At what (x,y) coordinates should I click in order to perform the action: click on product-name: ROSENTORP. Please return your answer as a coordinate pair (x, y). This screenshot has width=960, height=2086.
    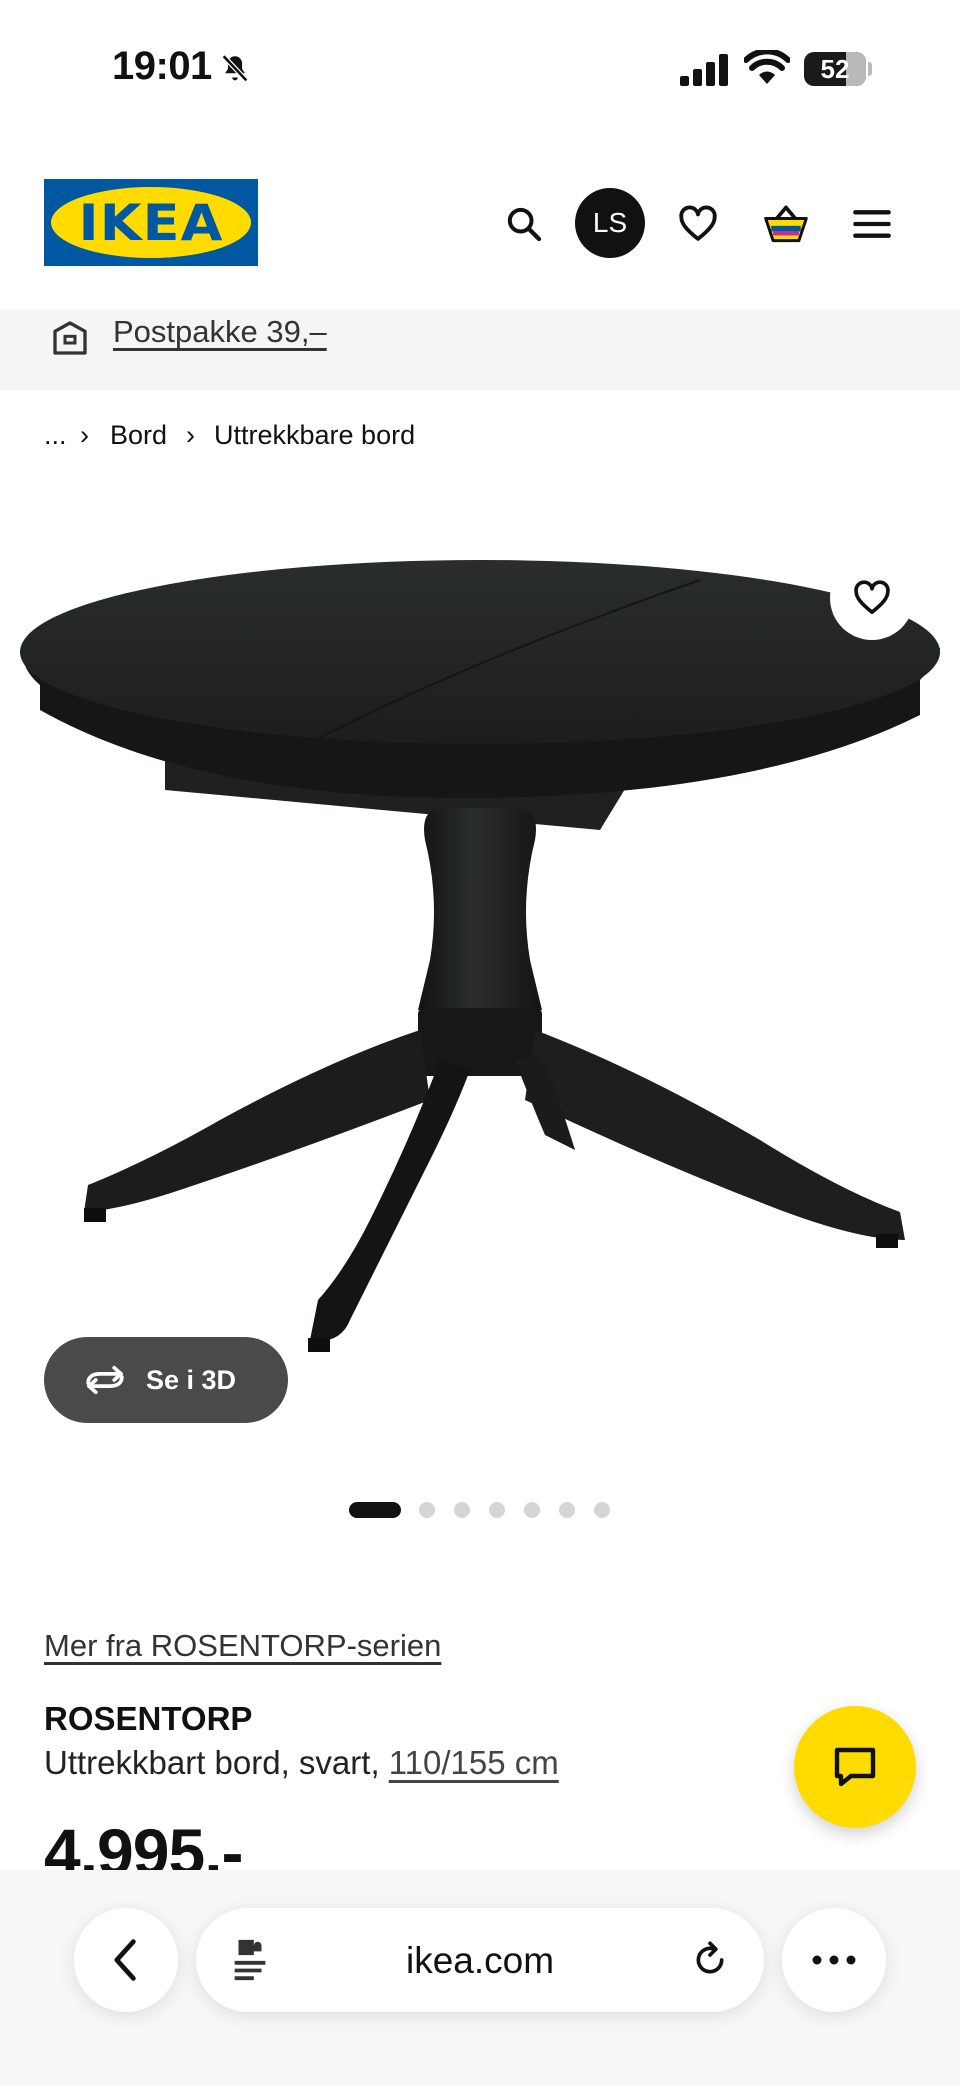
    Looking at the image, I should click on (148, 1718).